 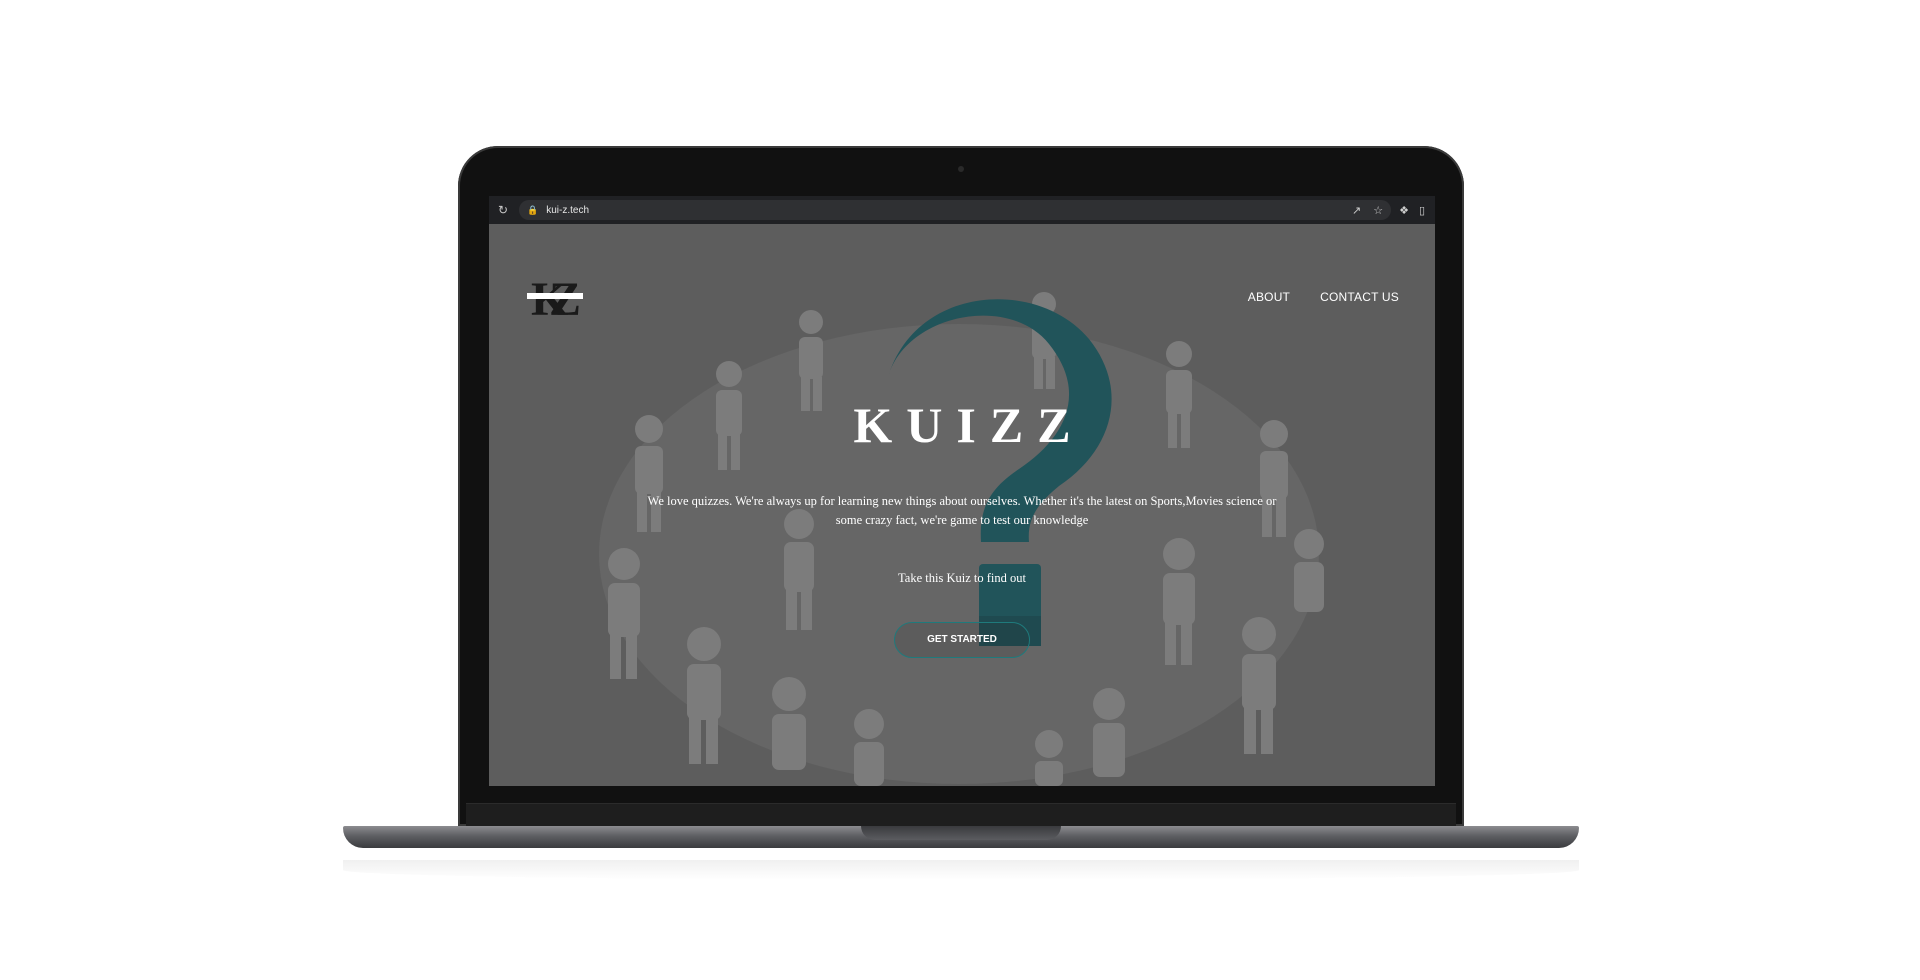 I want to click on laptop-bezel-bottom, so click(x=961, y=814).